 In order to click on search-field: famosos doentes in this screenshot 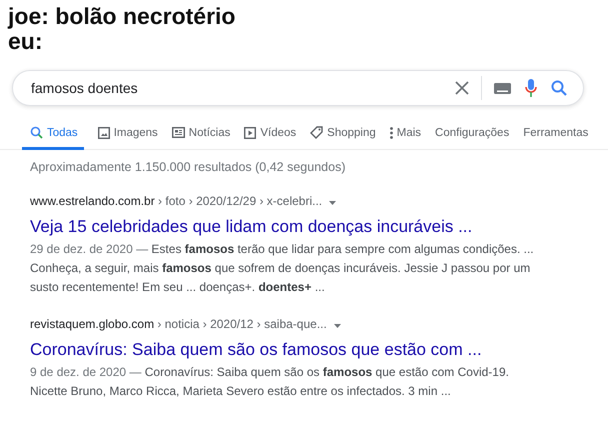, I will do `click(298, 88)`.